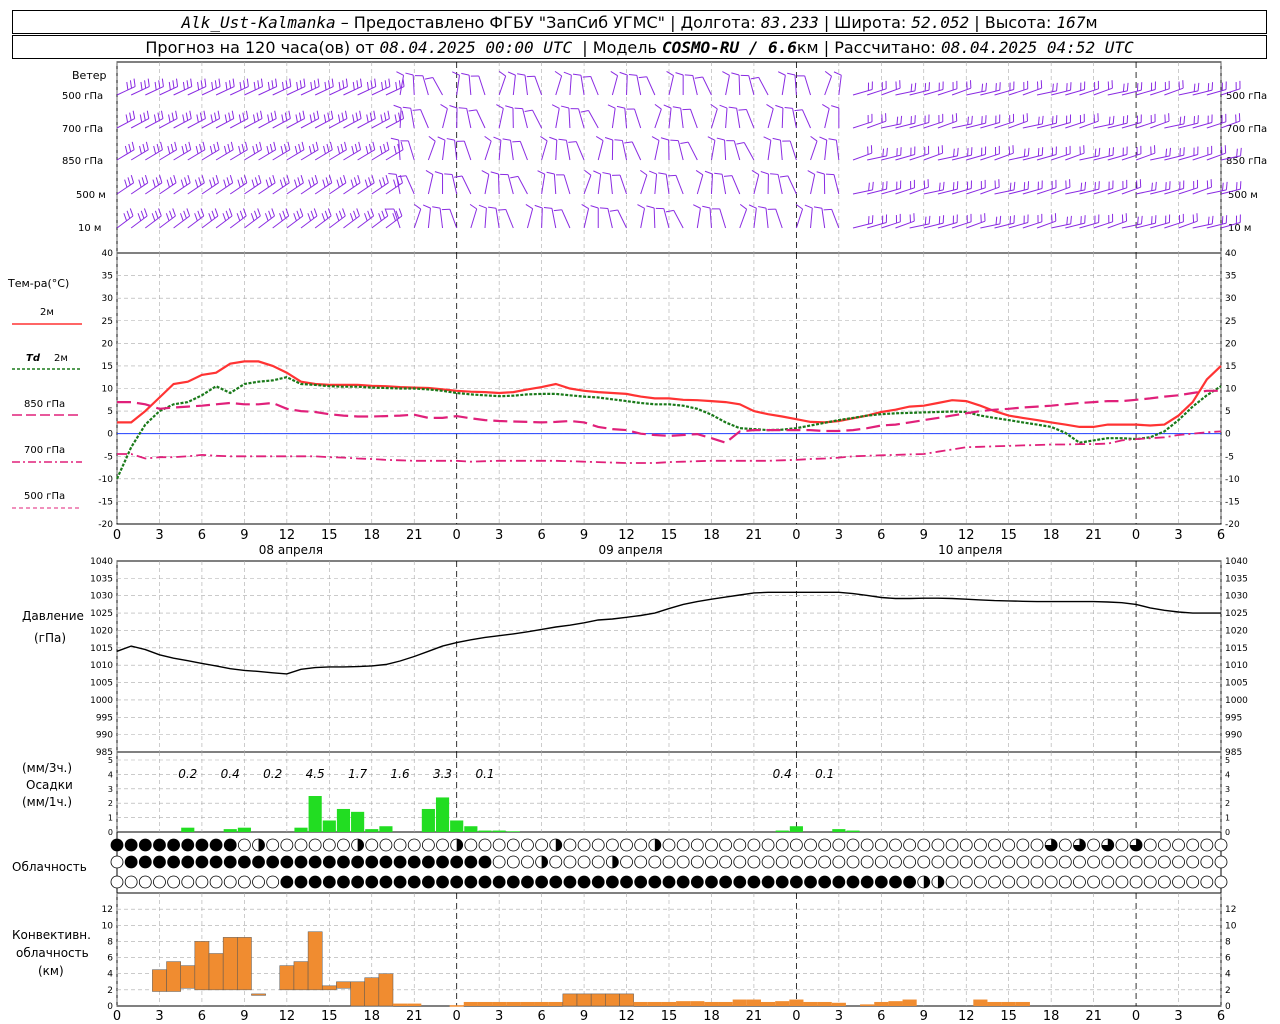 This screenshot has width=1280, height=1024. I want to click on precip-3h-label: 4.5, so click(315, 774).